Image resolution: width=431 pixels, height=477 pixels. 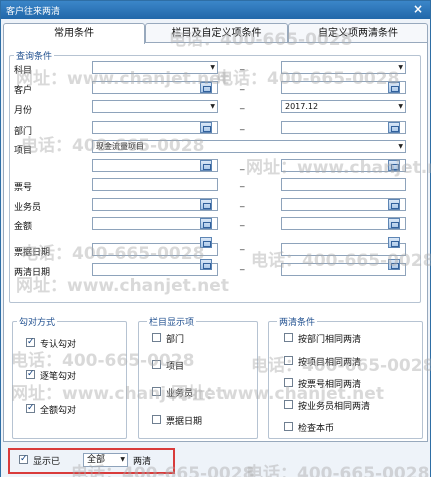 I want to click on column-option-label: 业务员, so click(x=180, y=394).